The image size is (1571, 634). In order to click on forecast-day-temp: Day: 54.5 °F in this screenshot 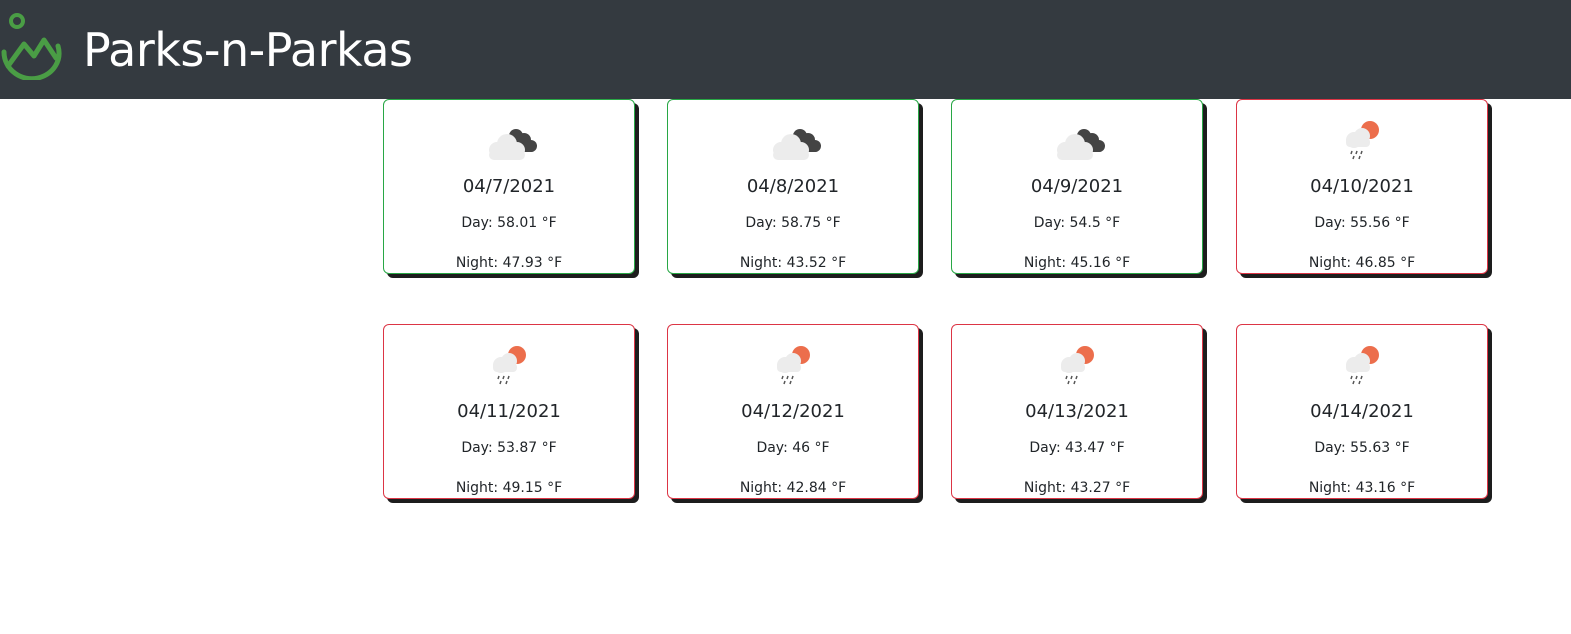, I will do `click(1077, 223)`.